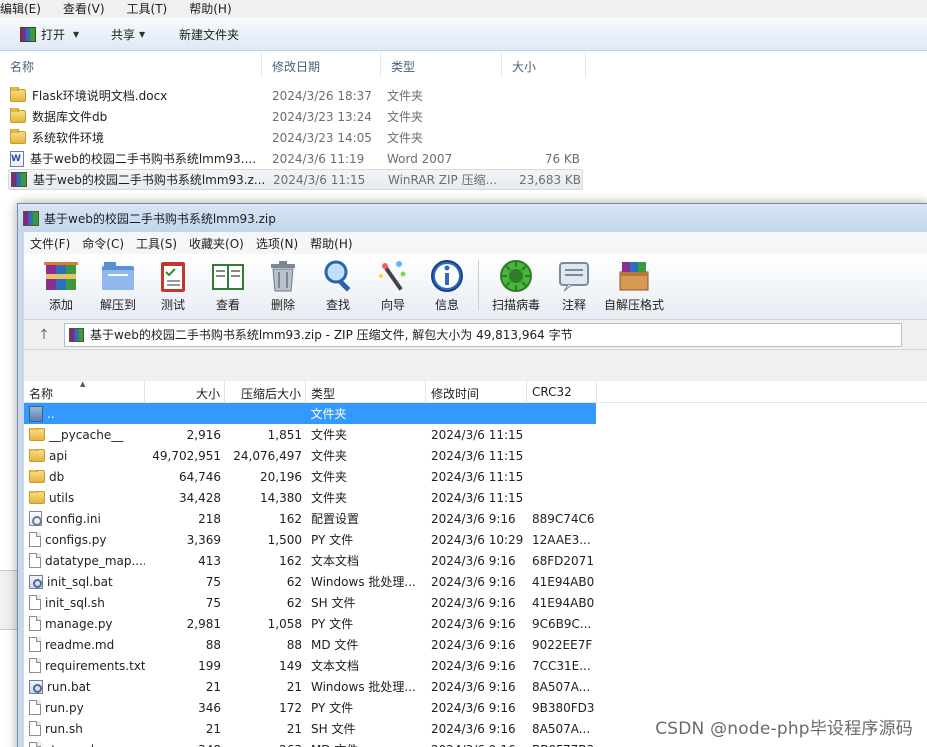 Image resolution: width=927 pixels, height=747 pixels. I want to click on explorer-menu-help: 帮助(H), so click(213, 9).